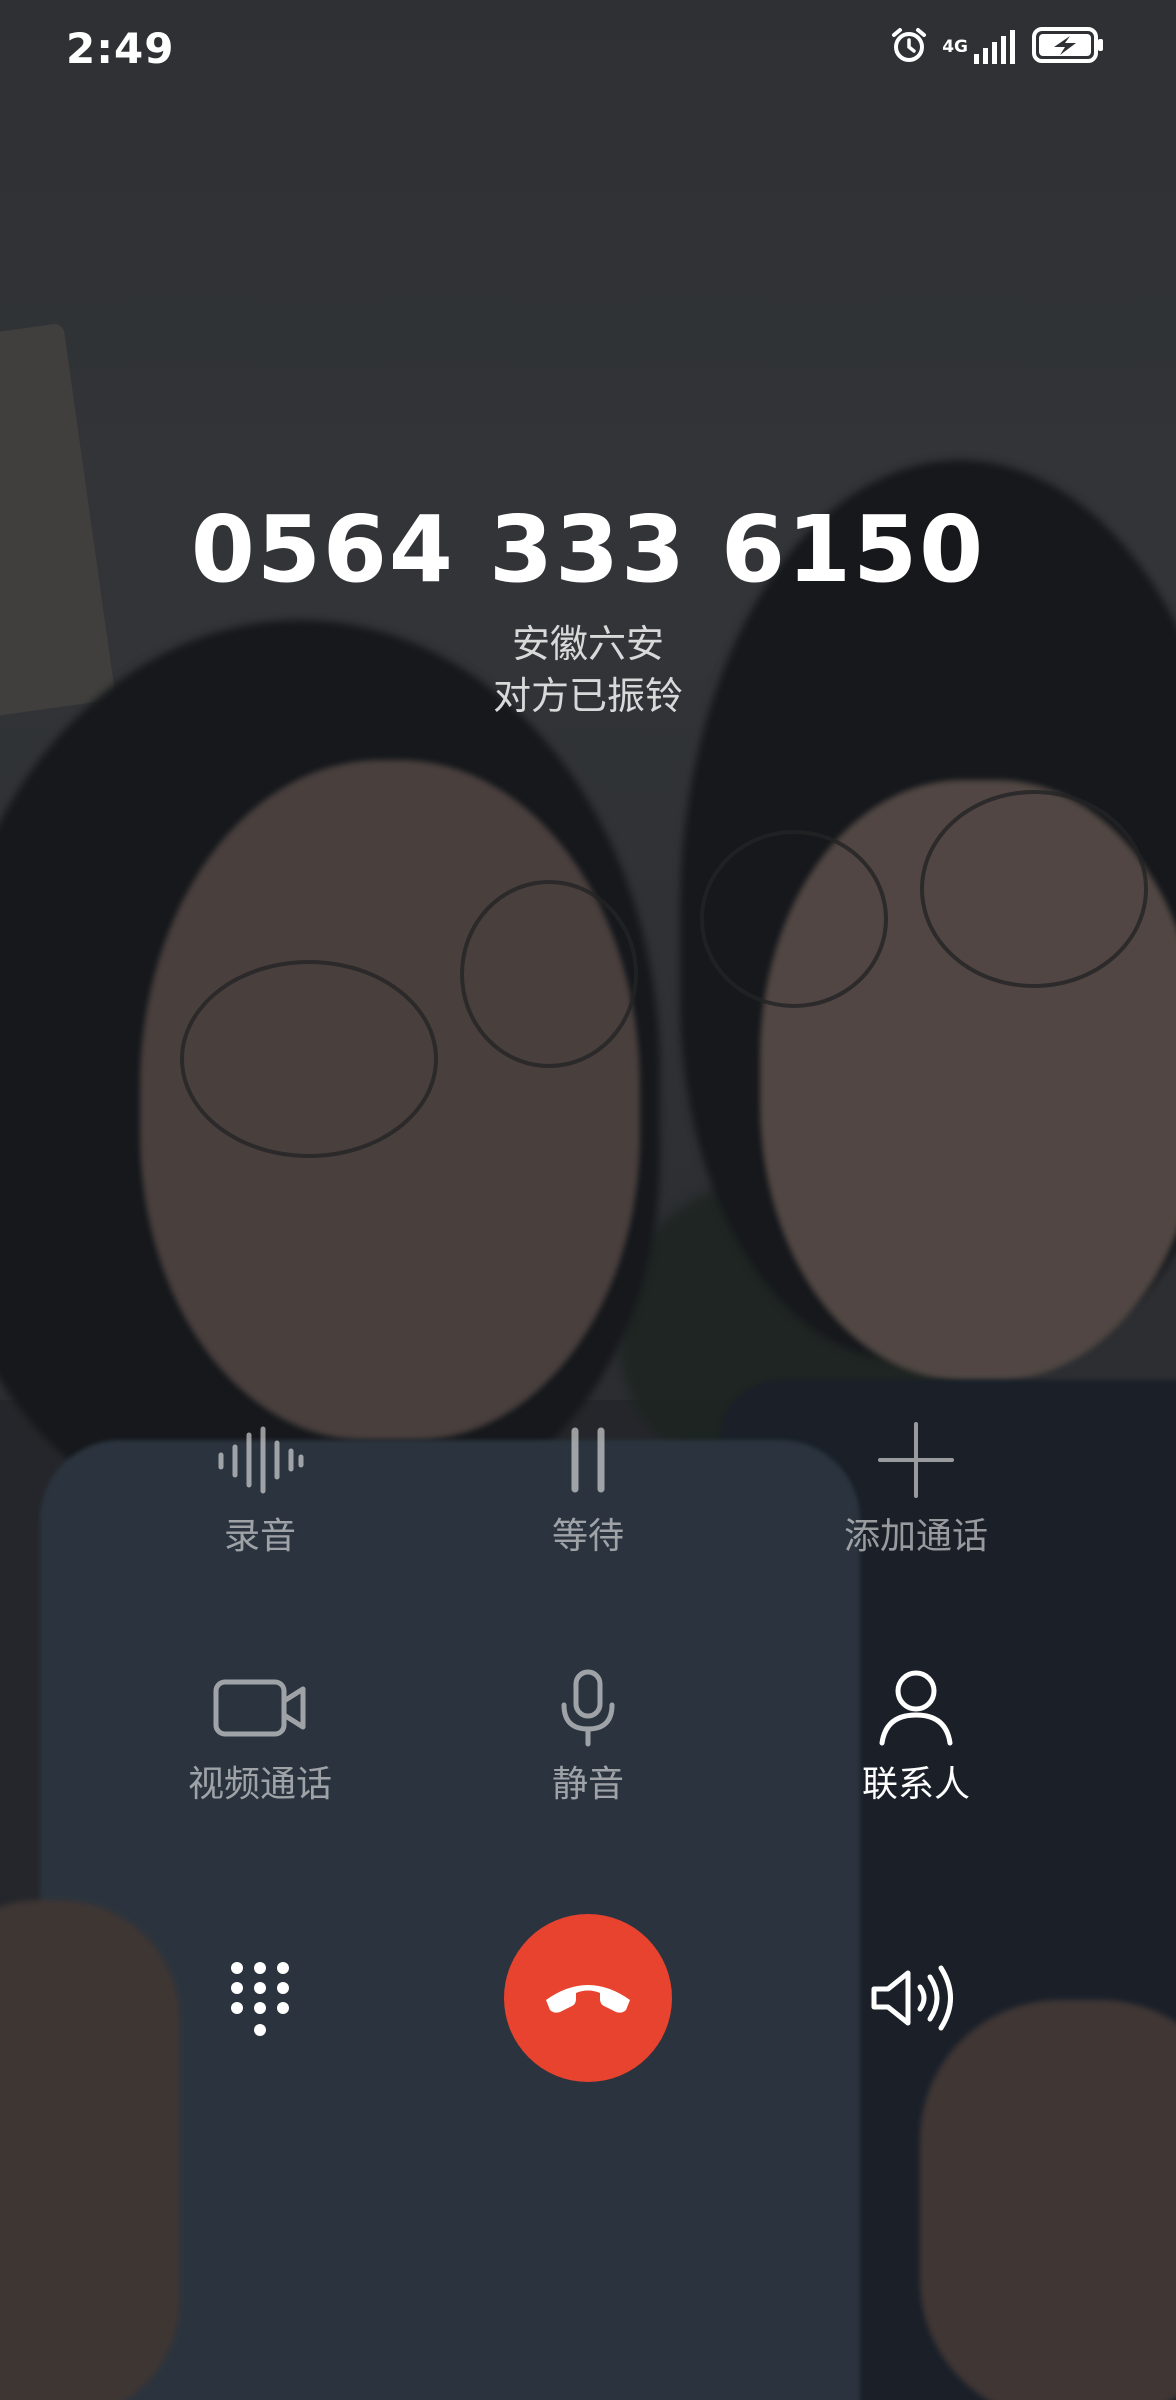 Image resolution: width=1176 pixels, height=2400 pixels. What do you see at coordinates (955, 46) in the screenshot?
I see `network-type-label: 4G` at bounding box center [955, 46].